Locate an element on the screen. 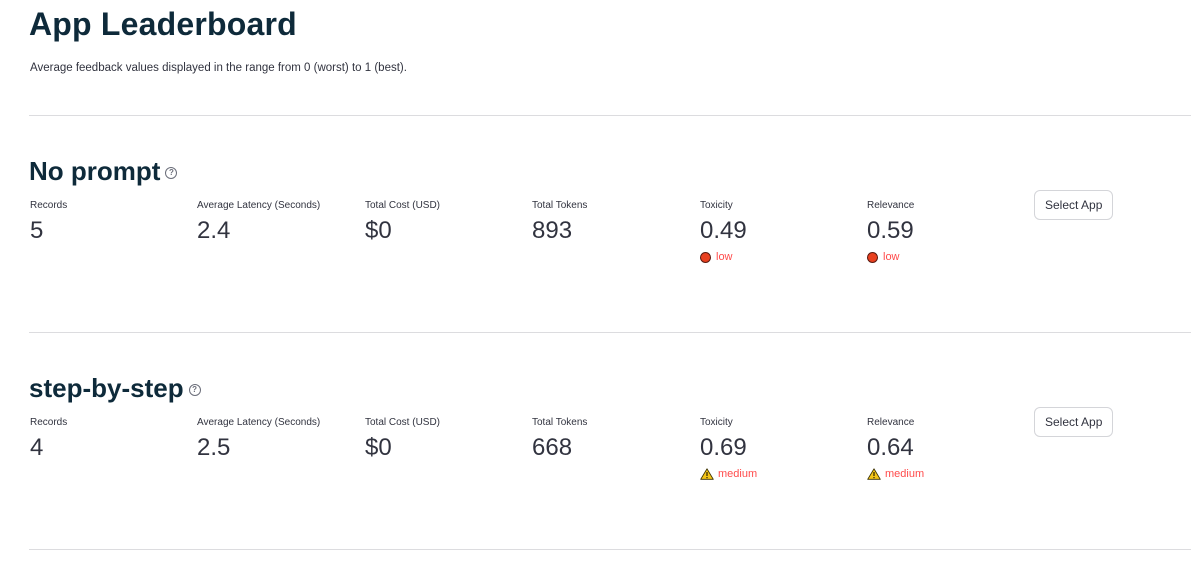 The image size is (1200, 568). metric-toxicity: Toxicity 0.49 low is located at coordinates (723, 231).